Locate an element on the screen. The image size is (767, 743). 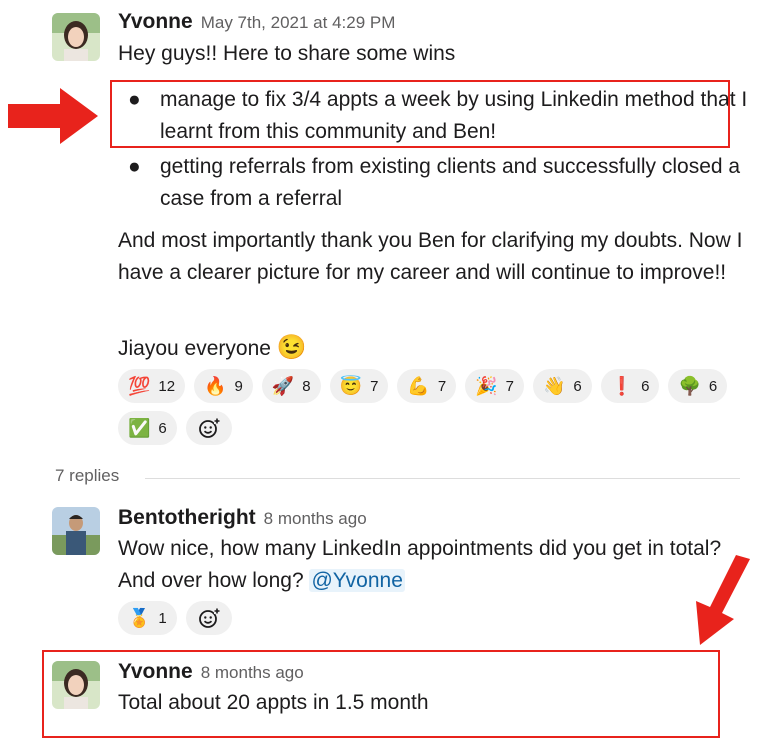
highlight-box-bullet is located at coordinates (420, 114).